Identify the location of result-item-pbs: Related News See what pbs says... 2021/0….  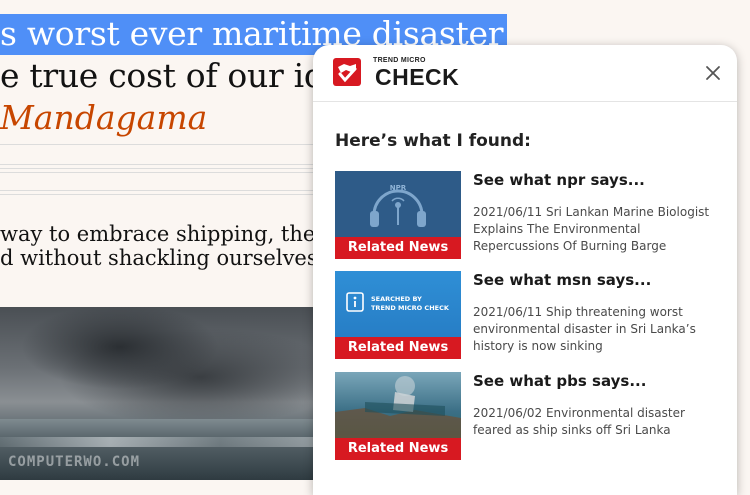
(530, 416).